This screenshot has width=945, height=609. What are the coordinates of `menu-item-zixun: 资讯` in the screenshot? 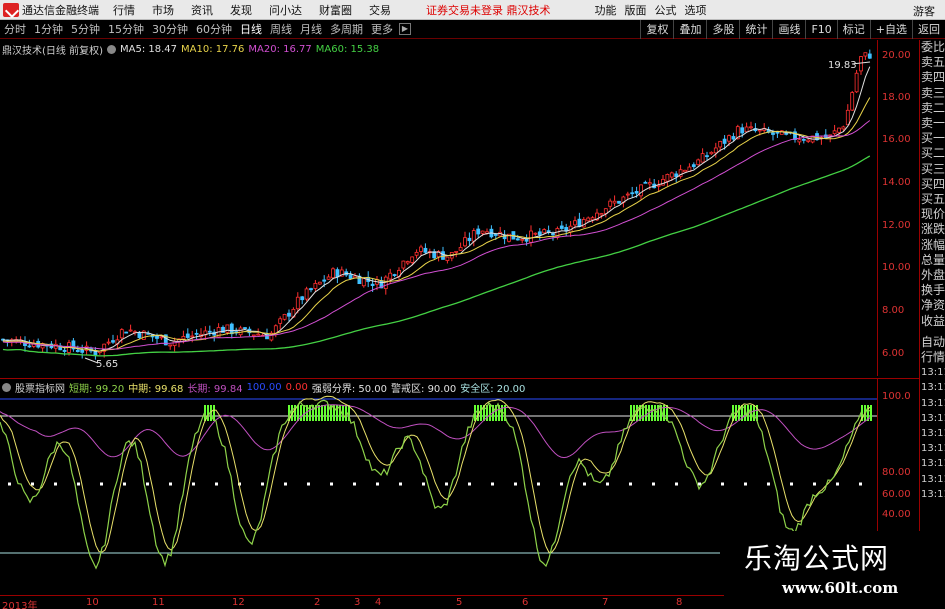 It's located at (202, 10).